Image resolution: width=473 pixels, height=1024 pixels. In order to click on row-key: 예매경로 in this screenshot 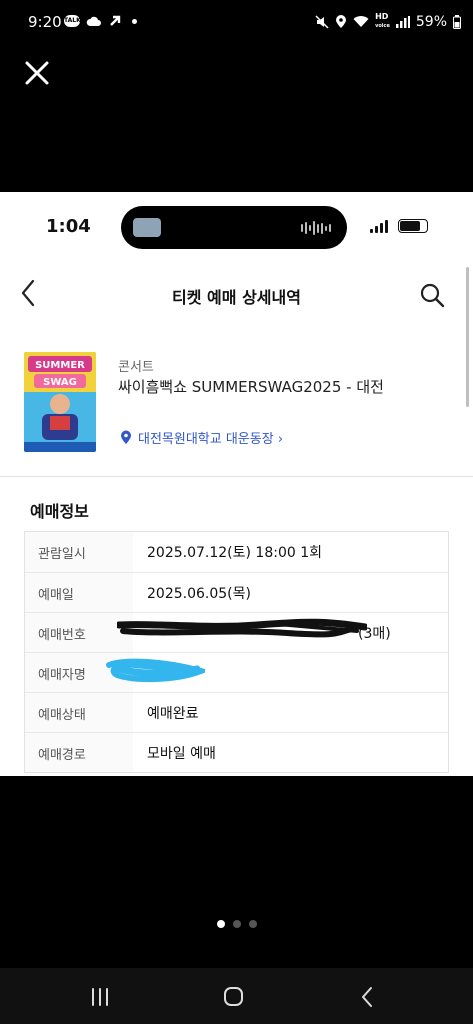, I will do `click(79, 752)`.